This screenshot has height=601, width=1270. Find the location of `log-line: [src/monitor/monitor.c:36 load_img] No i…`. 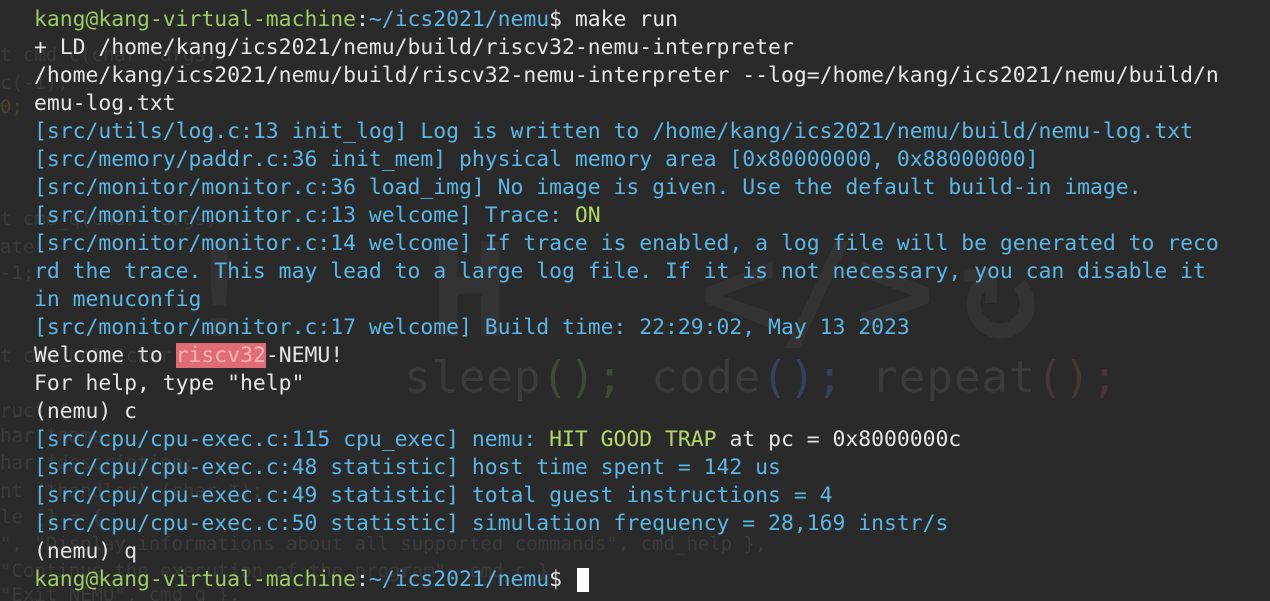

log-line: [src/monitor/monitor.c:36 load_img] No i… is located at coordinates (588, 187).